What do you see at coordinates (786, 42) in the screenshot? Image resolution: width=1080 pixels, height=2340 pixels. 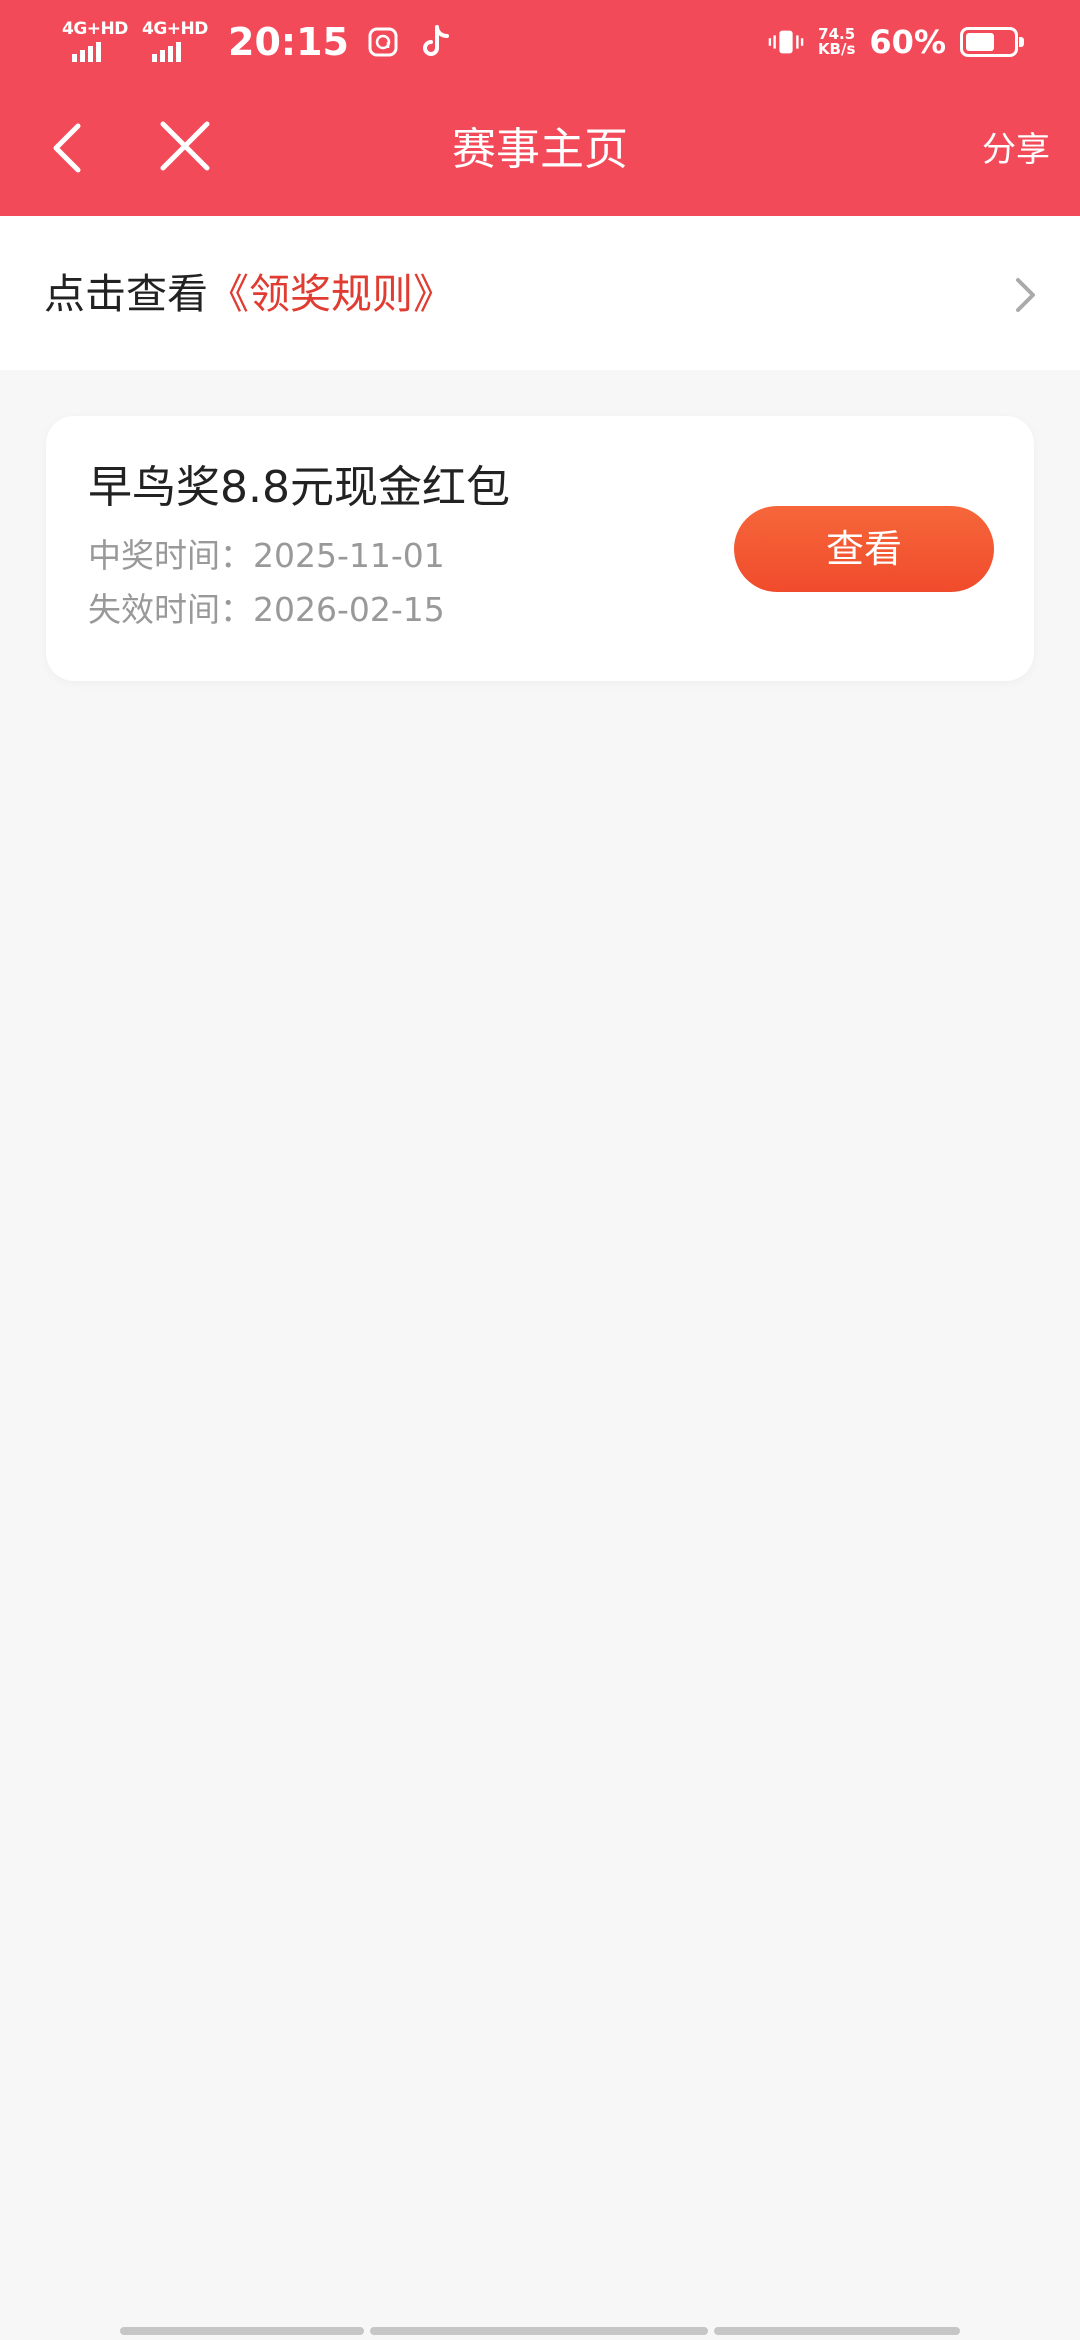 I see `vibrate-icon` at bounding box center [786, 42].